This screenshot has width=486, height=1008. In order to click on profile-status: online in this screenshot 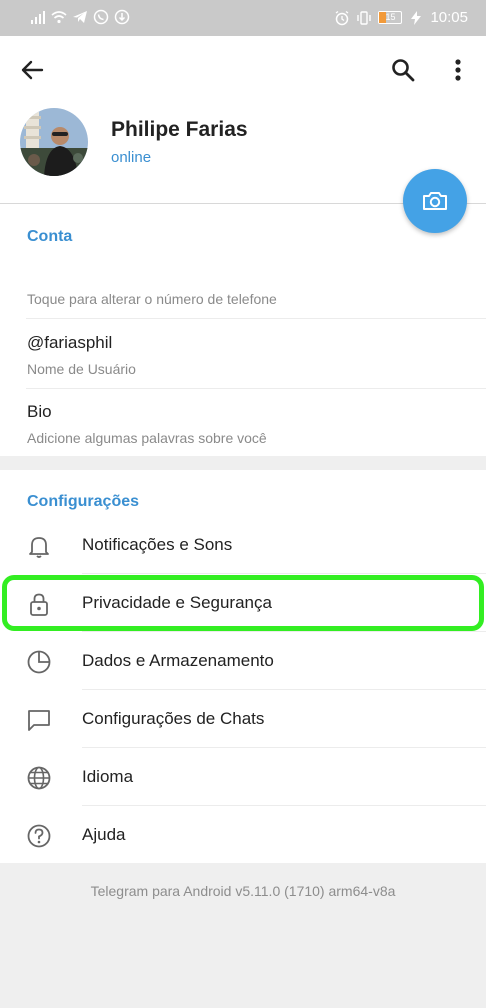, I will do `click(131, 157)`.